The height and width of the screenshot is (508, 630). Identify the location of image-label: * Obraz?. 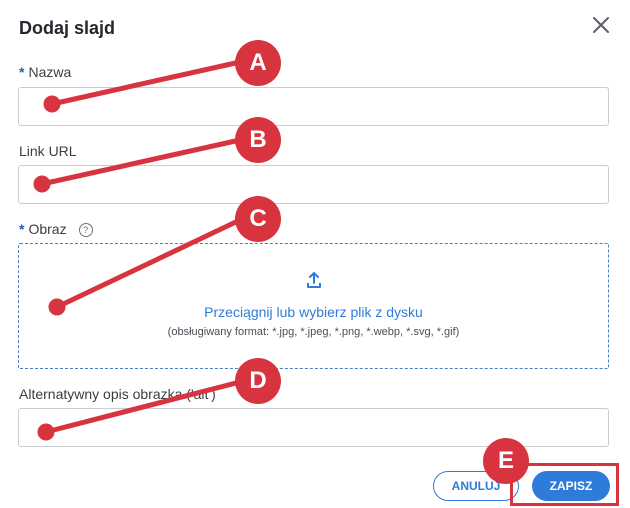
(56, 229).